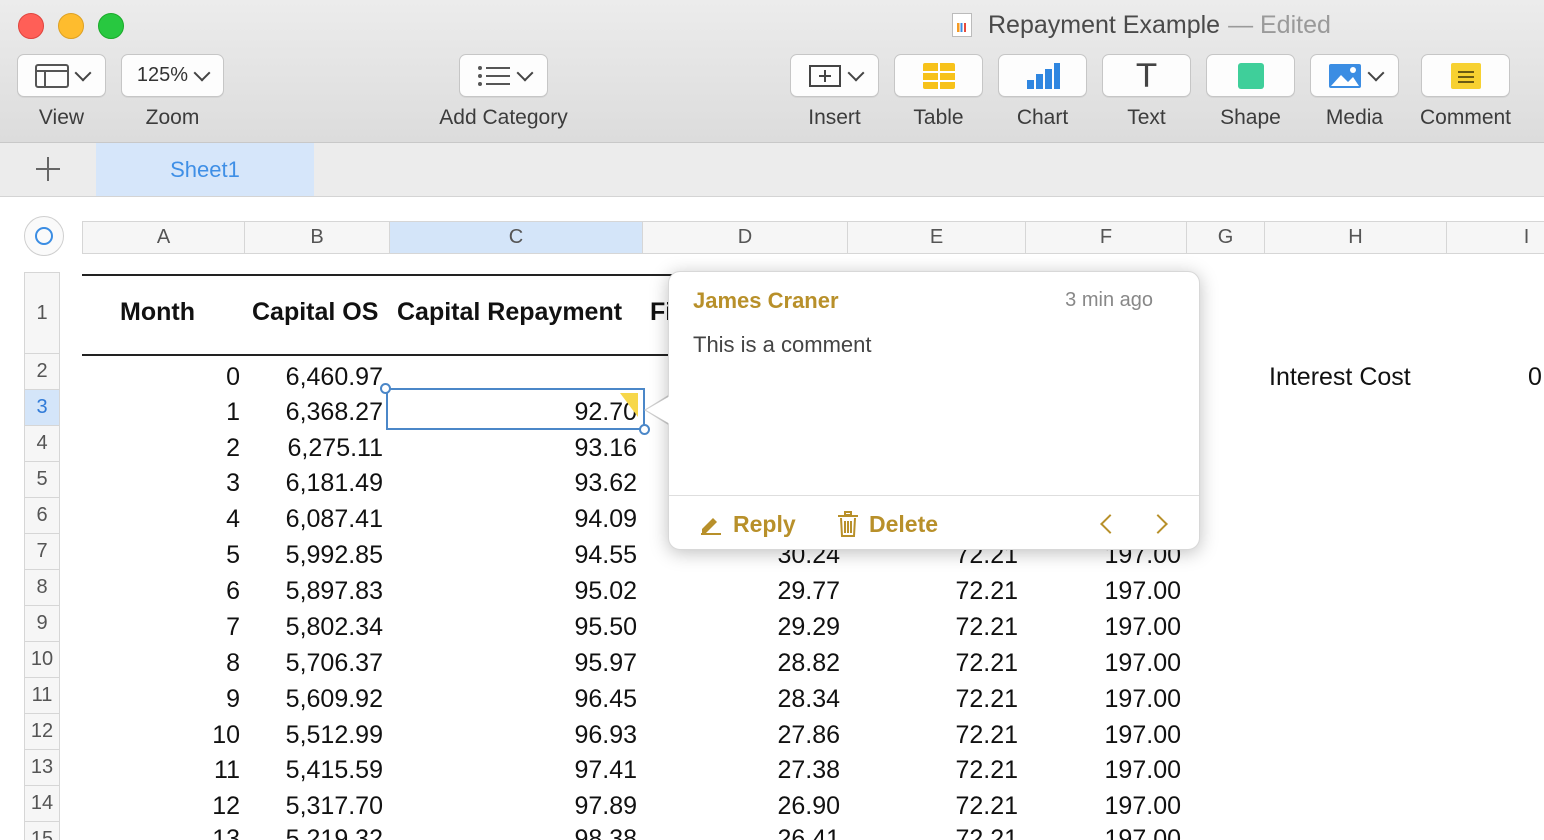  What do you see at coordinates (770, 806) in the screenshot?
I see `cell-column-d: 26.90` at bounding box center [770, 806].